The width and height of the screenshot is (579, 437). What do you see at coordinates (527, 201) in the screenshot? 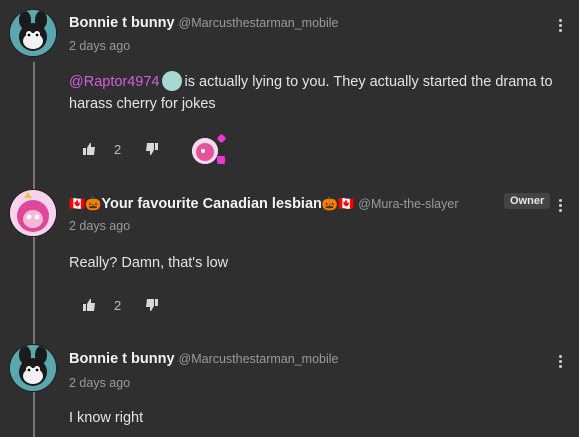
I see `owner-badge: Owner` at bounding box center [527, 201].